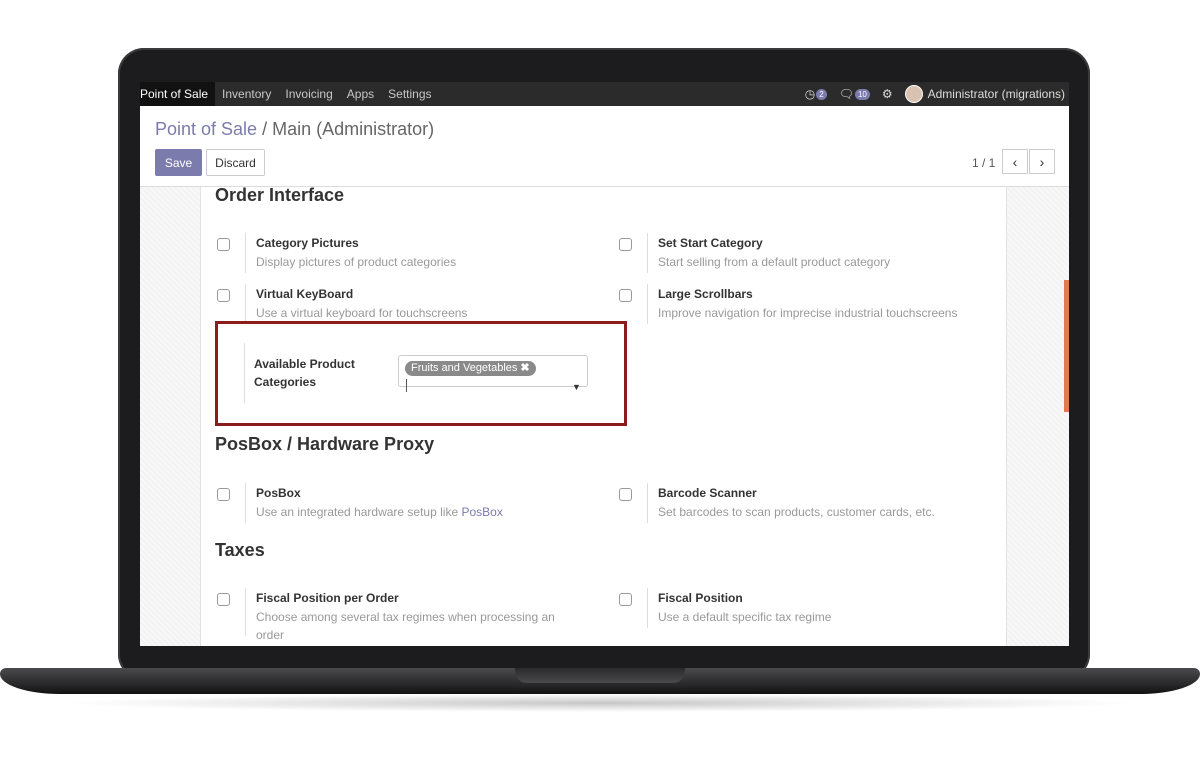 This screenshot has width=1200, height=766. What do you see at coordinates (745, 617) in the screenshot?
I see `setting-description: Use a default specific tax regime` at bounding box center [745, 617].